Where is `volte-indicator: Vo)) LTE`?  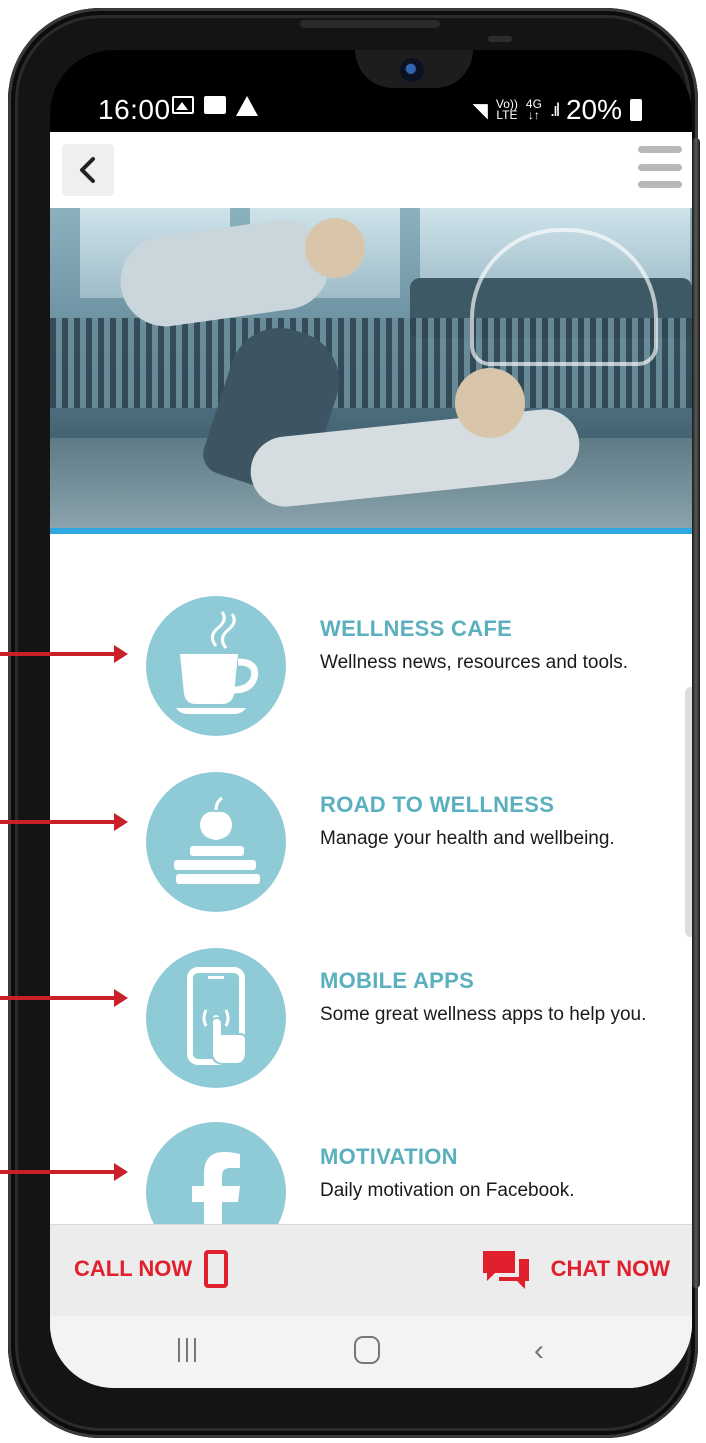
volte-indicator: Vo)) LTE is located at coordinates (507, 110).